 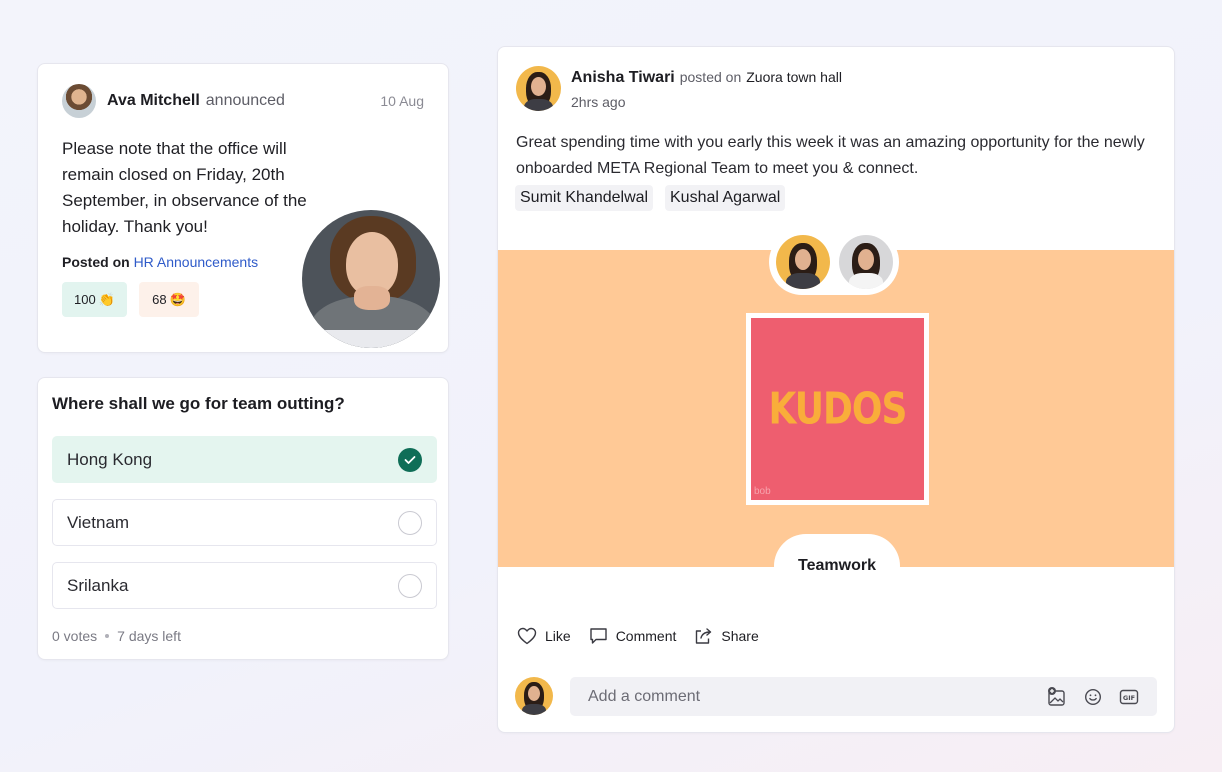 What do you see at coordinates (96, 262) in the screenshot?
I see `posted-on-label: Posted on` at bounding box center [96, 262].